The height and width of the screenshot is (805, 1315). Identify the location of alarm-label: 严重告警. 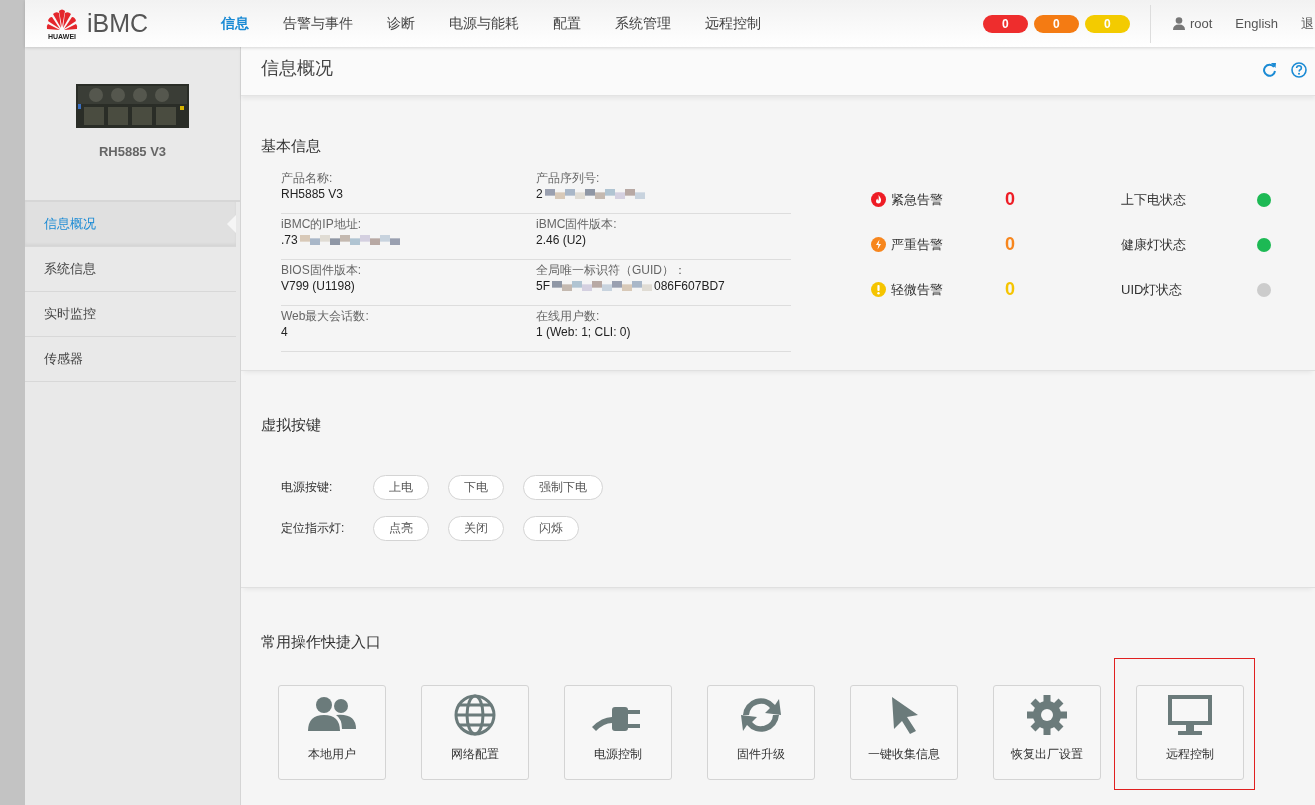
(917, 244).